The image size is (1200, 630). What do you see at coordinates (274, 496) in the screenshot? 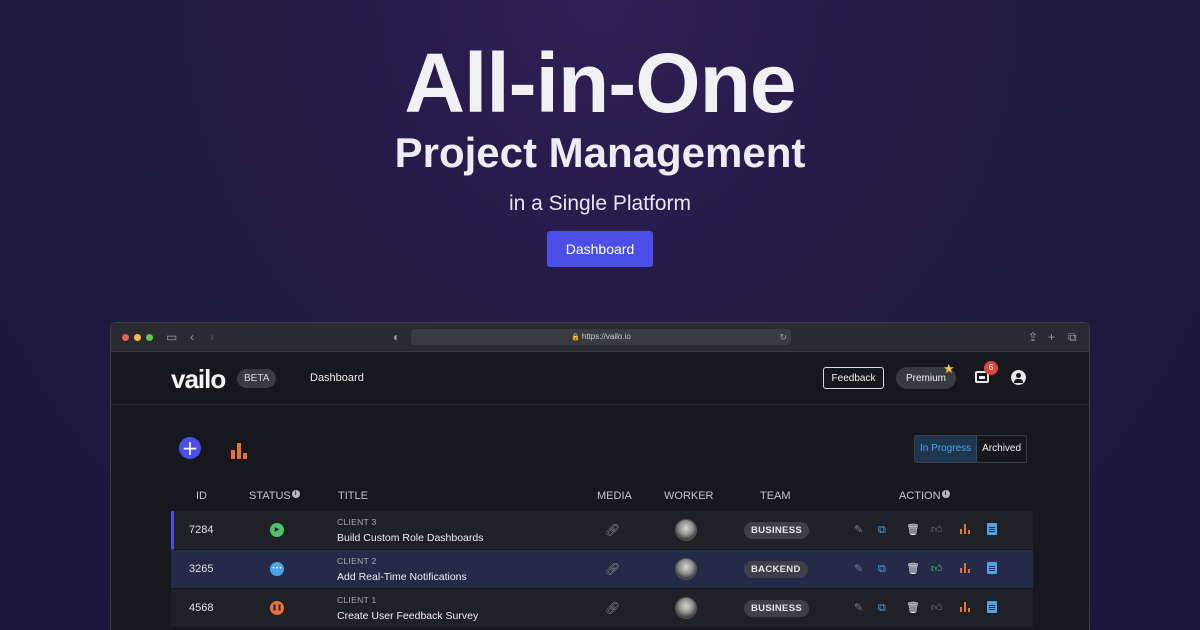
I see `header-status: STATUS i` at bounding box center [274, 496].